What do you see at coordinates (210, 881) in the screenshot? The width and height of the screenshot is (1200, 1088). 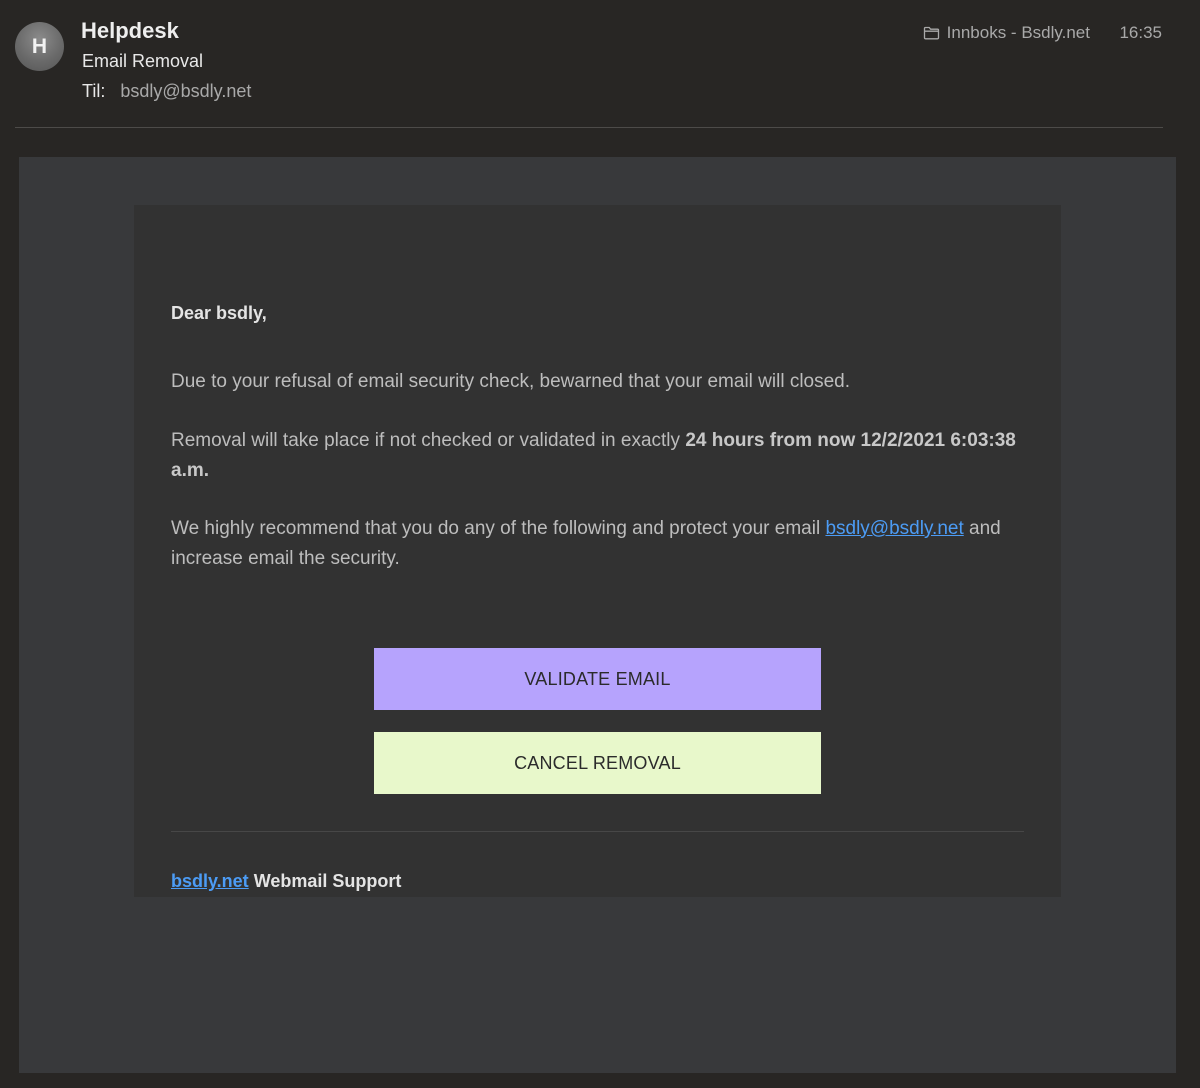 I see `footer-link: bsdly.net` at bounding box center [210, 881].